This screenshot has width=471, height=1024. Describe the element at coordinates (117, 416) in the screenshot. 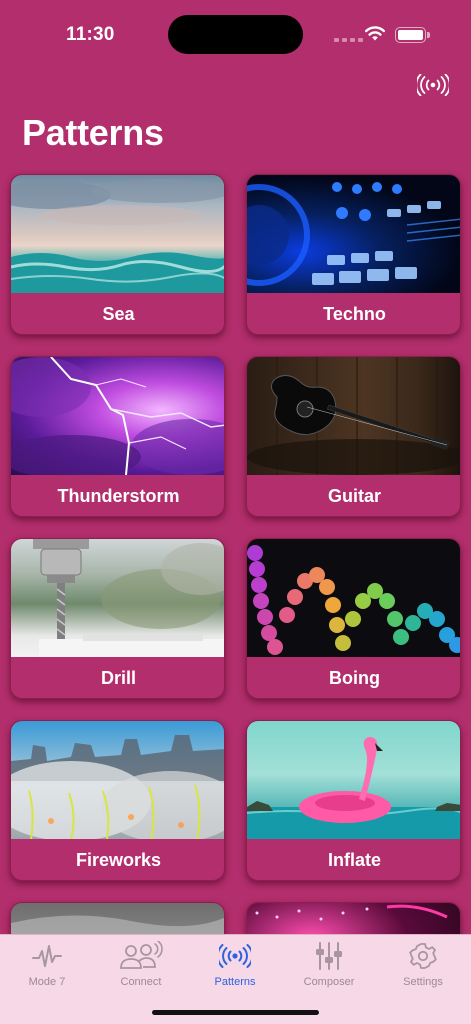

I see `thunderstorm-image` at that location.